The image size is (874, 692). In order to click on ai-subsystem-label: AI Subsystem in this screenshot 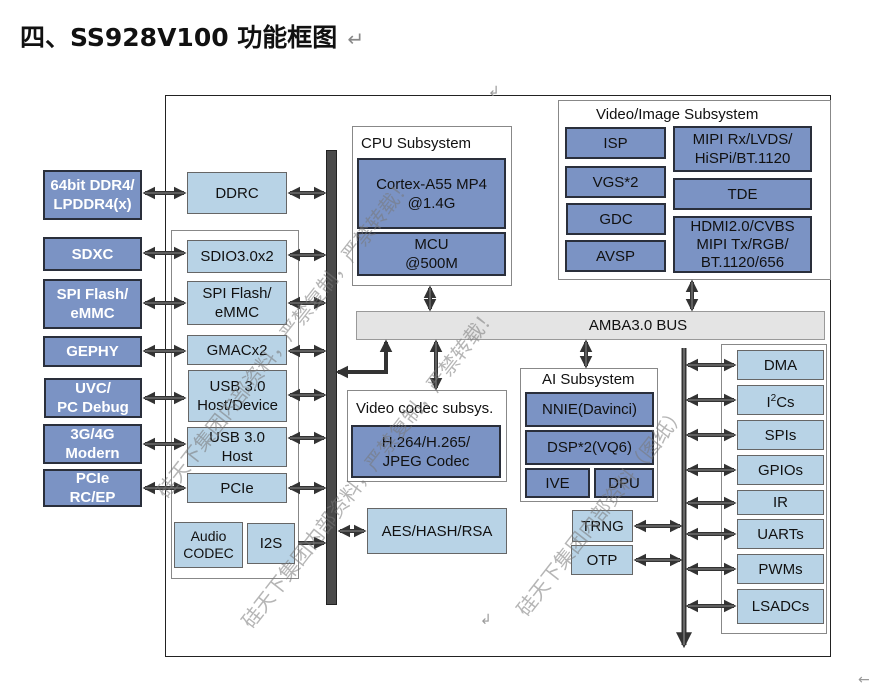, I will do `click(588, 379)`.